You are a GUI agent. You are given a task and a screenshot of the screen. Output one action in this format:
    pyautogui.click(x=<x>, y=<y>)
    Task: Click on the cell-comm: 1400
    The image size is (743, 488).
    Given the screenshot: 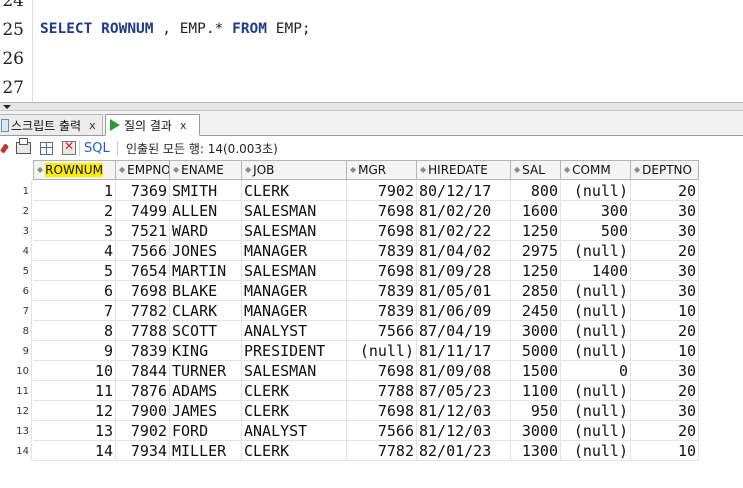 What is the action you would take?
    pyautogui.click(x=596, y=271)
    